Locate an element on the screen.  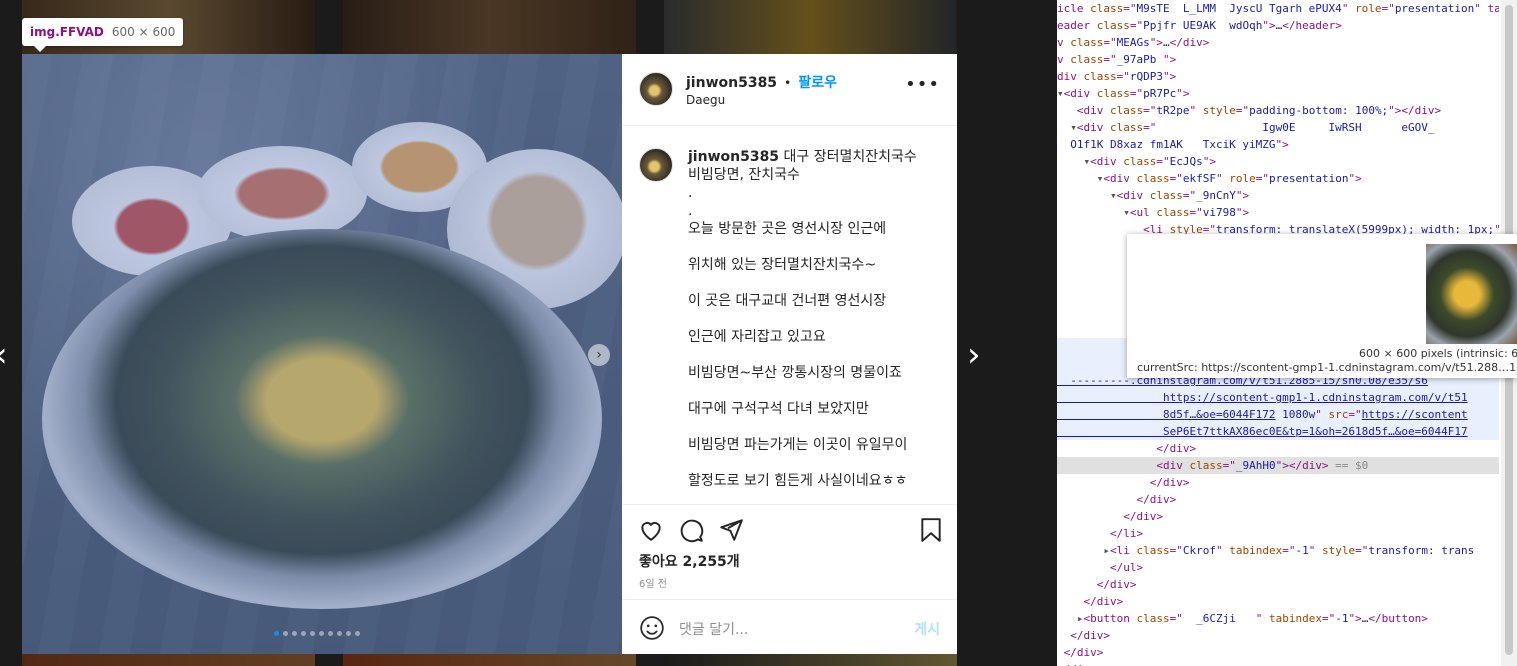
tooltip-size: 600 × 600 is located at coordinates (143, 32).